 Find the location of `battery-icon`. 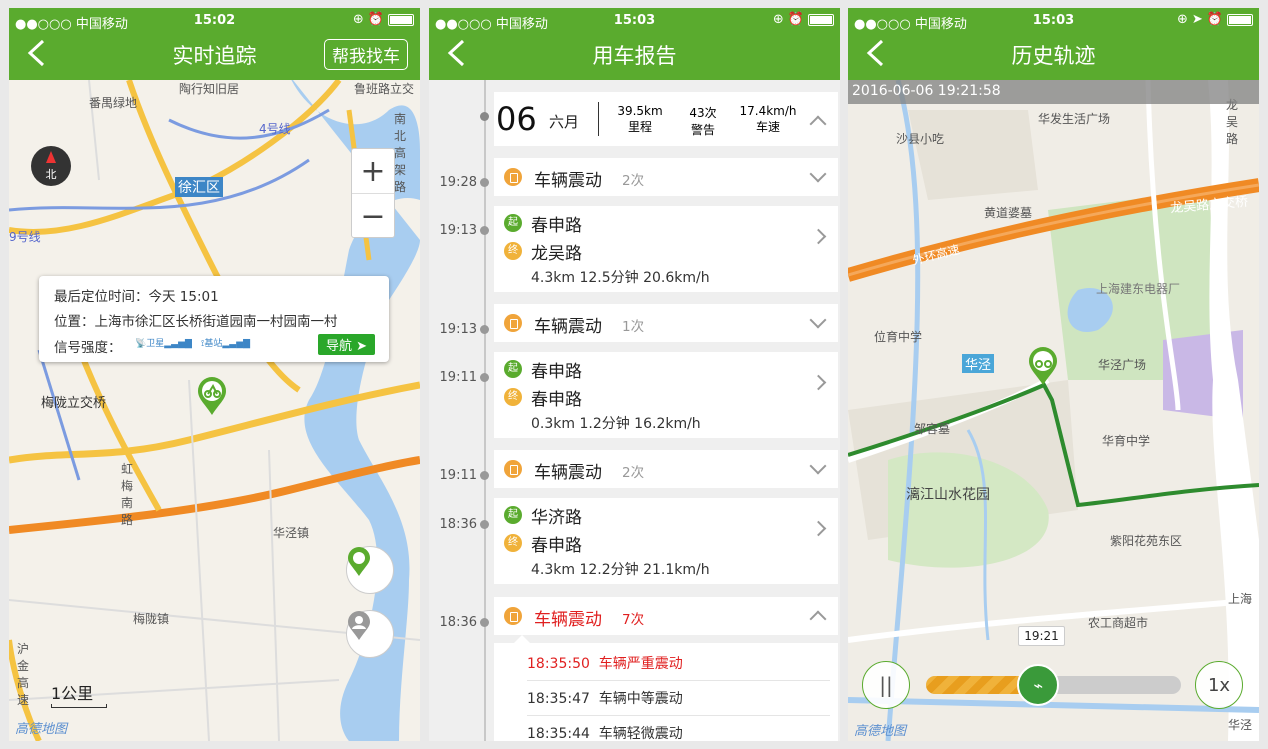

battery-icon is located at coordinates (821, 19).